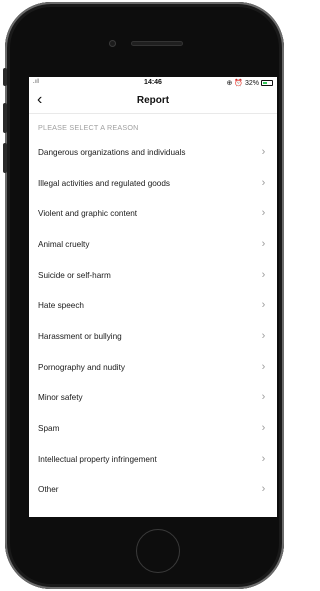 The image size is (320, 591). I want to click on reason-label: Dangerous organizations and individuals, so click(112, 152).